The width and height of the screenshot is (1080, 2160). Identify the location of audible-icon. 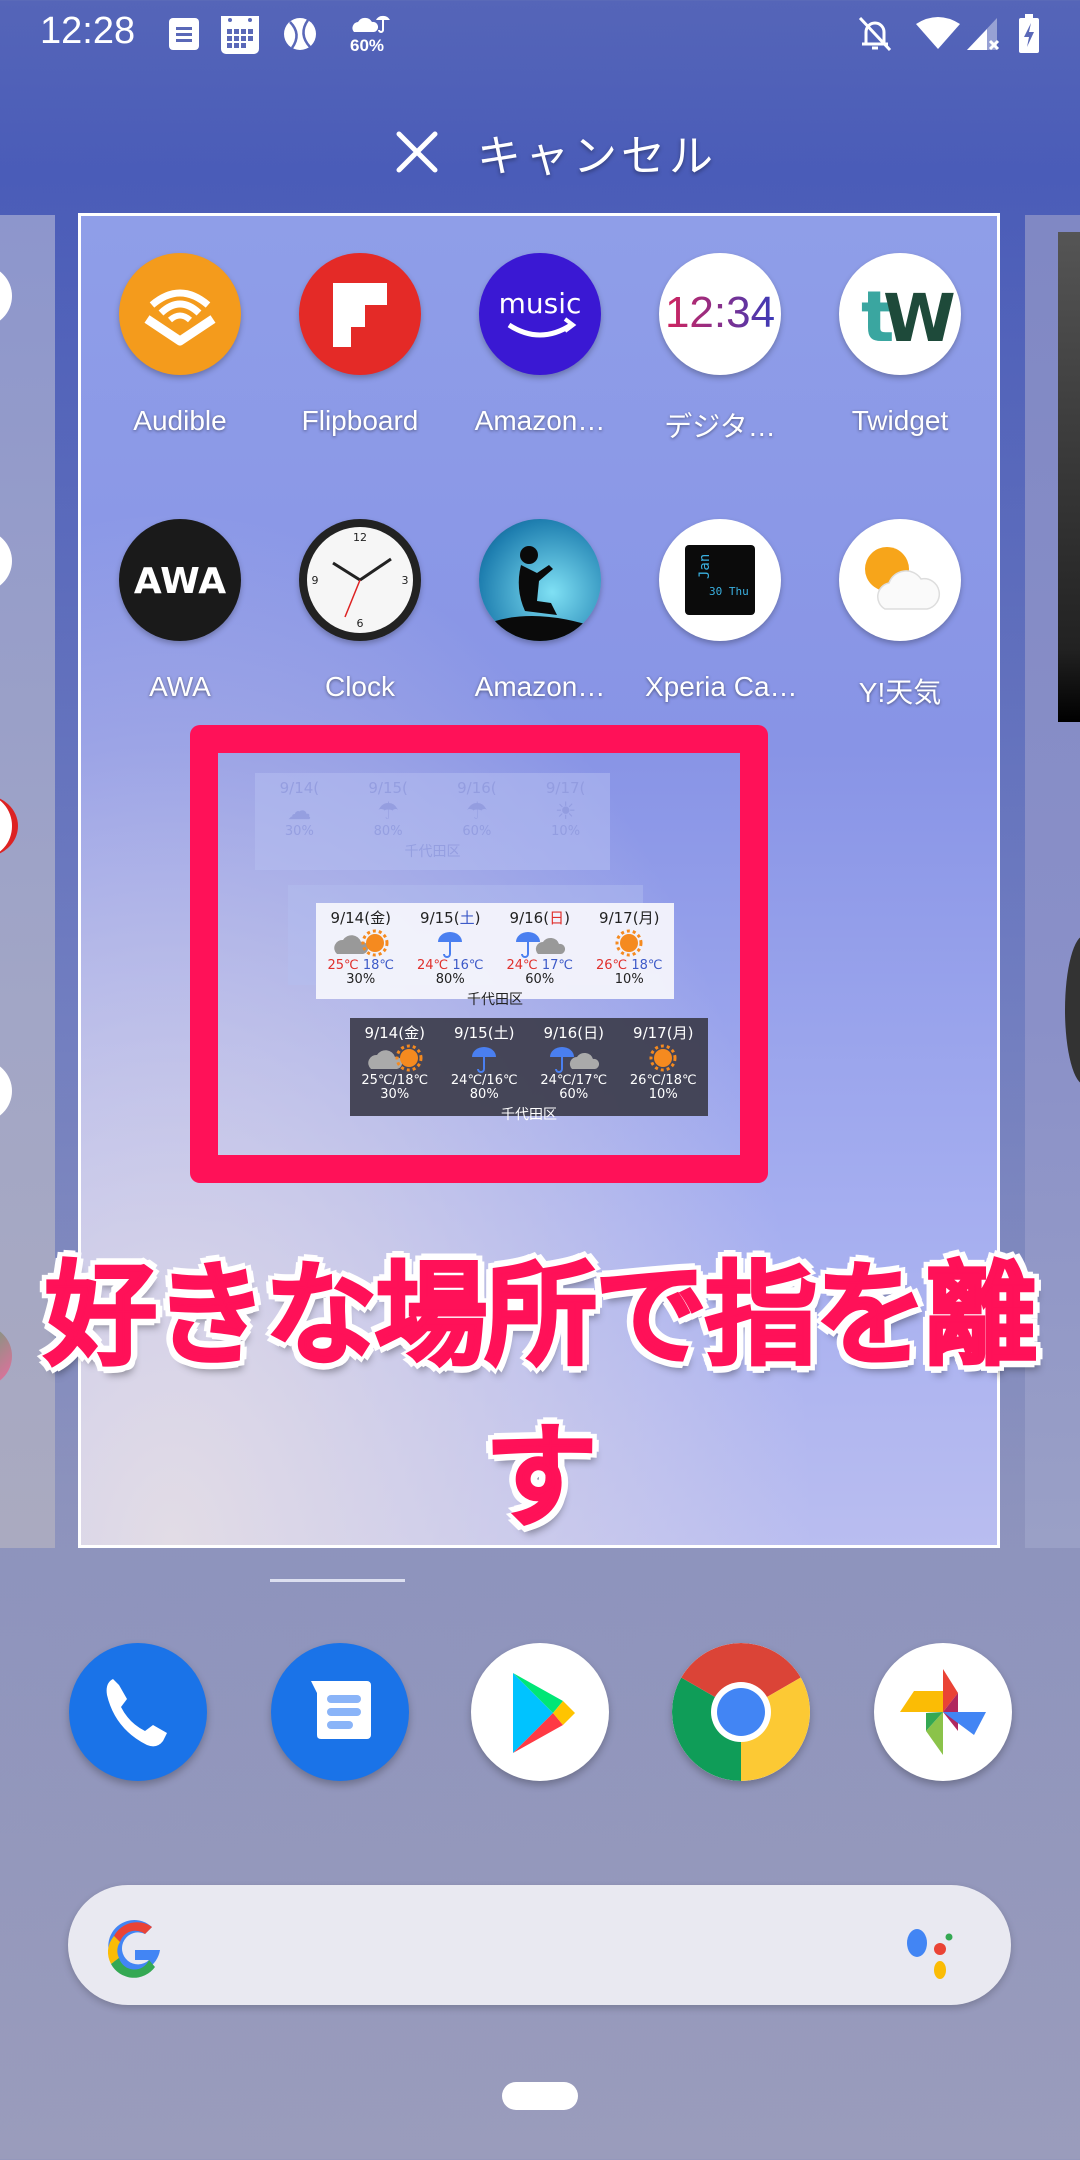
(180, 314).